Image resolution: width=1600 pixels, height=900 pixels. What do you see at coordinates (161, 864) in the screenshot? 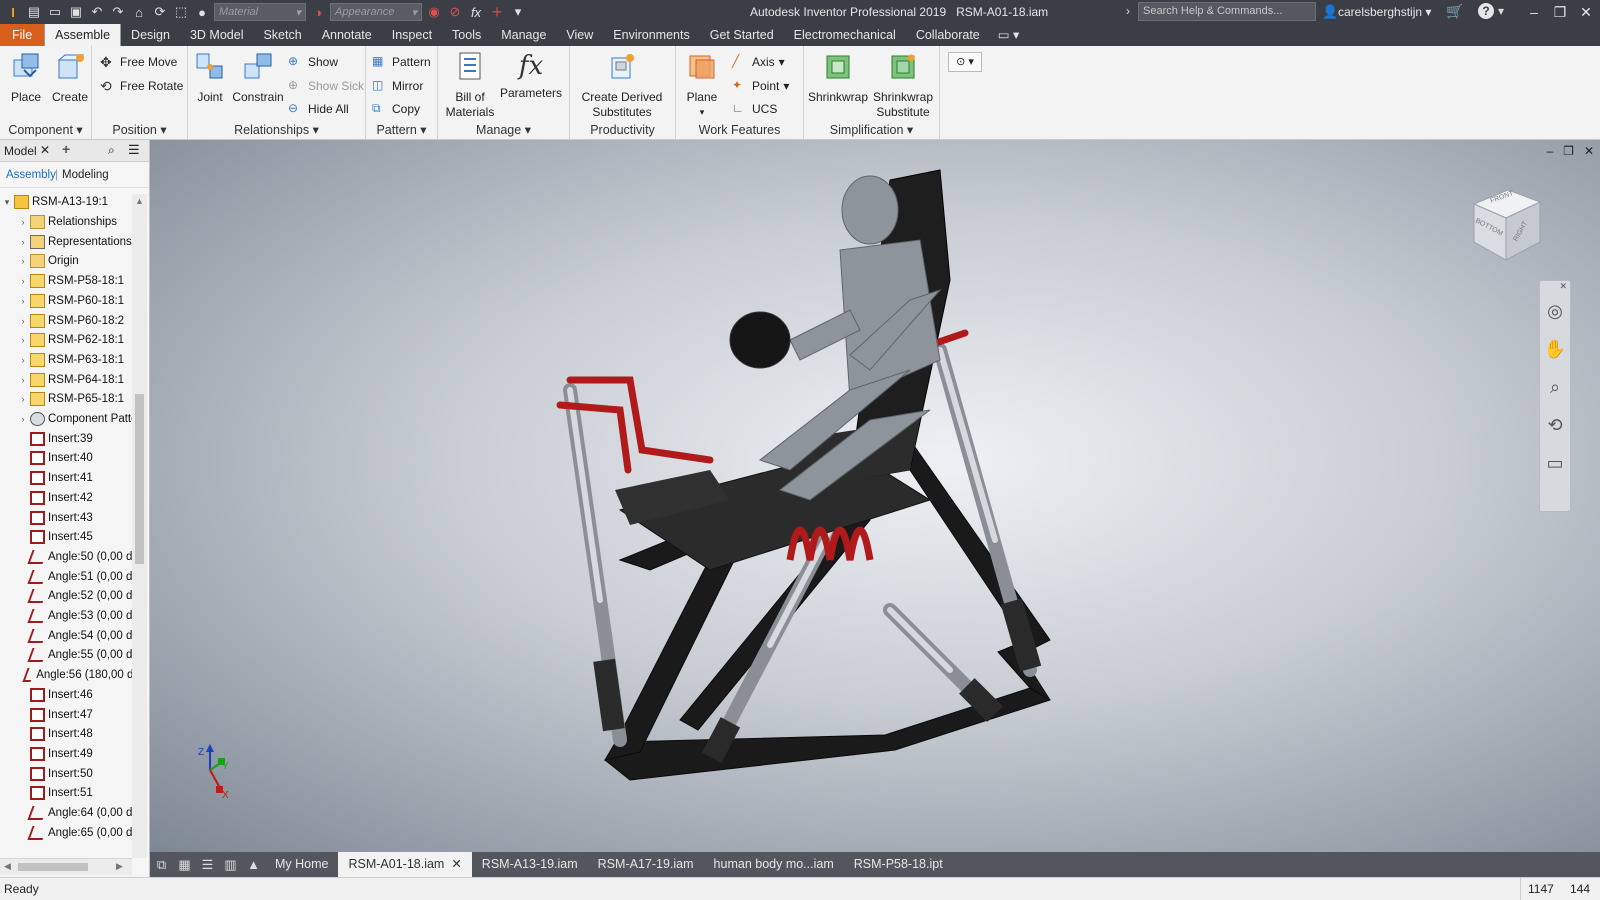
I see `cascade-icon: ⧉` at bounding box center [161, 864].